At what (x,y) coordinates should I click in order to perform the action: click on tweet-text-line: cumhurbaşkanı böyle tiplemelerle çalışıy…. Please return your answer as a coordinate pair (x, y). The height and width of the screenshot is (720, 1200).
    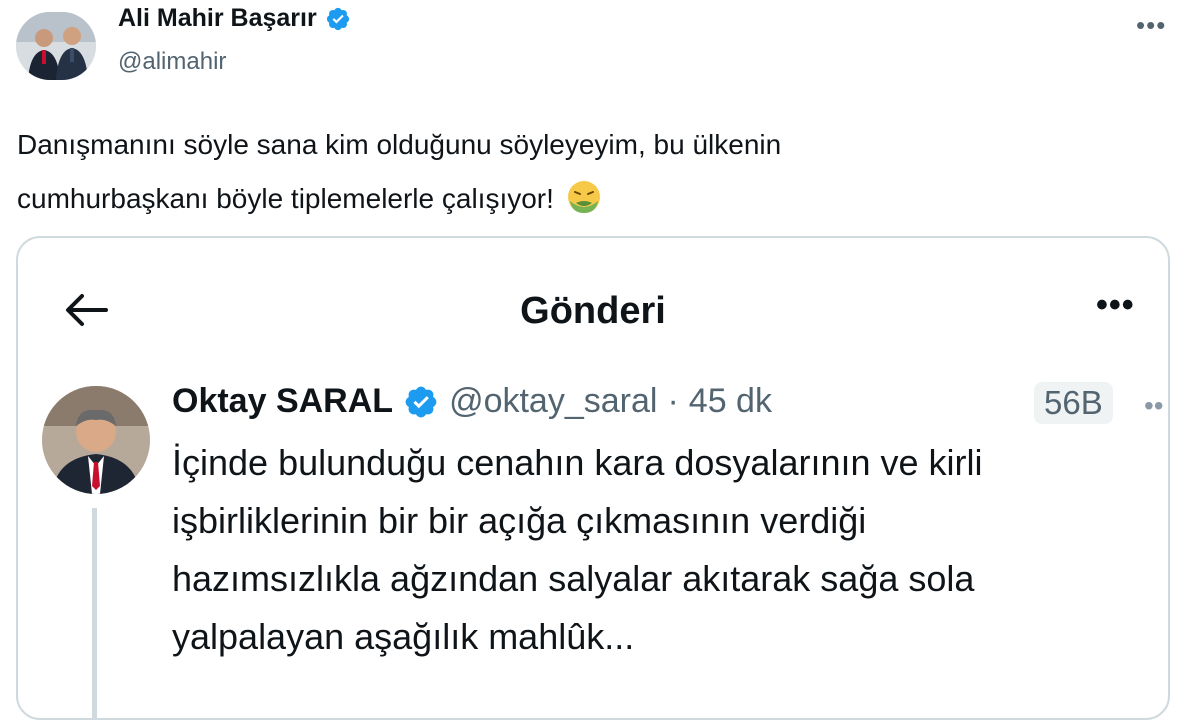
    Looking at the image, I should click on (285, 198).